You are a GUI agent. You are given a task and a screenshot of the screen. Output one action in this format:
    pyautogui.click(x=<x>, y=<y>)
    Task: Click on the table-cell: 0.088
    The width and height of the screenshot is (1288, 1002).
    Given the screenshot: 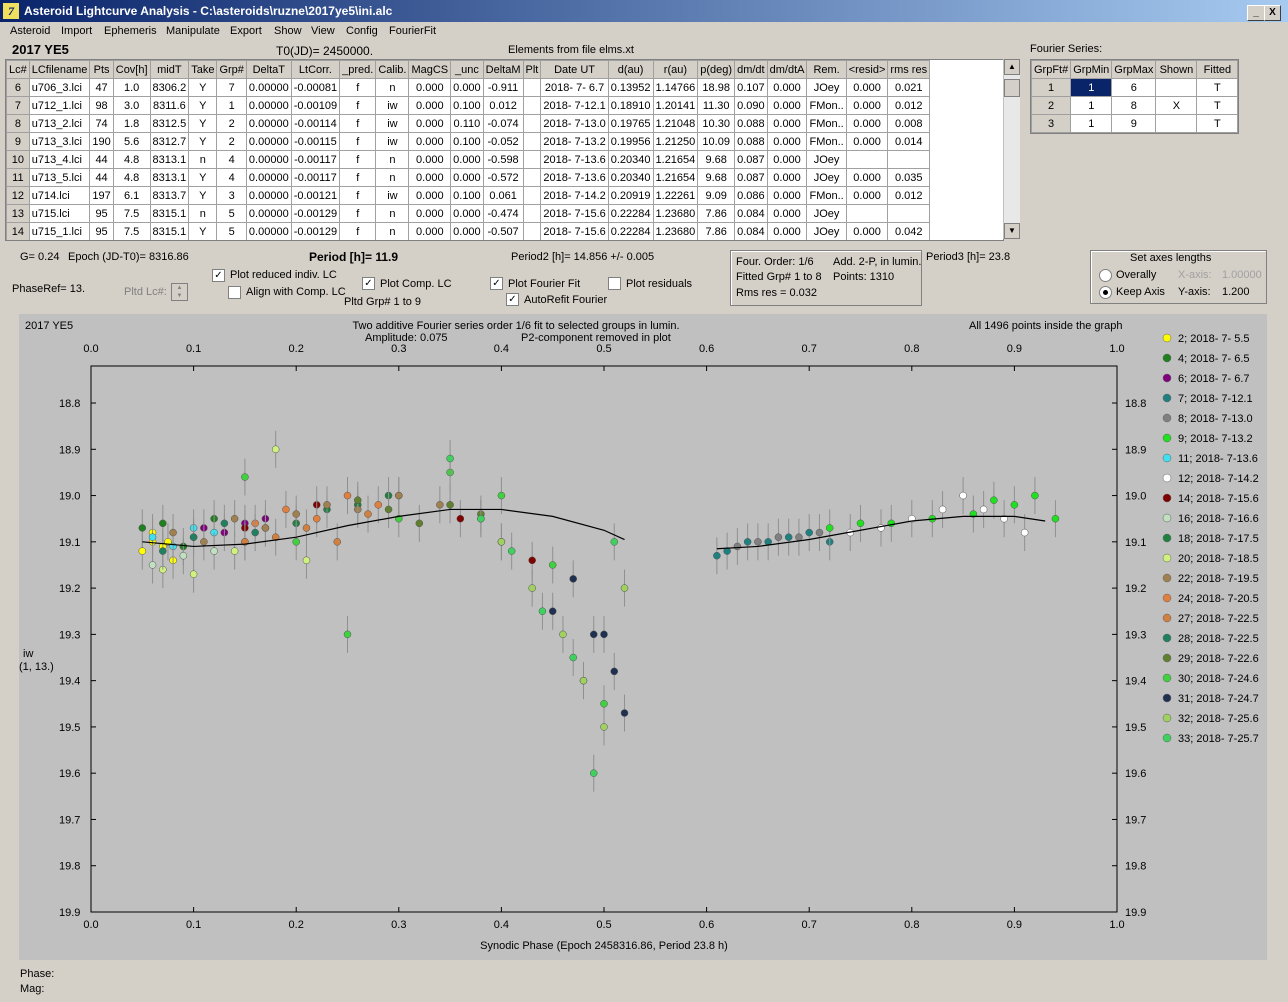 What is the action you would take?
    pyautogui.click(x=751, y=123)
    